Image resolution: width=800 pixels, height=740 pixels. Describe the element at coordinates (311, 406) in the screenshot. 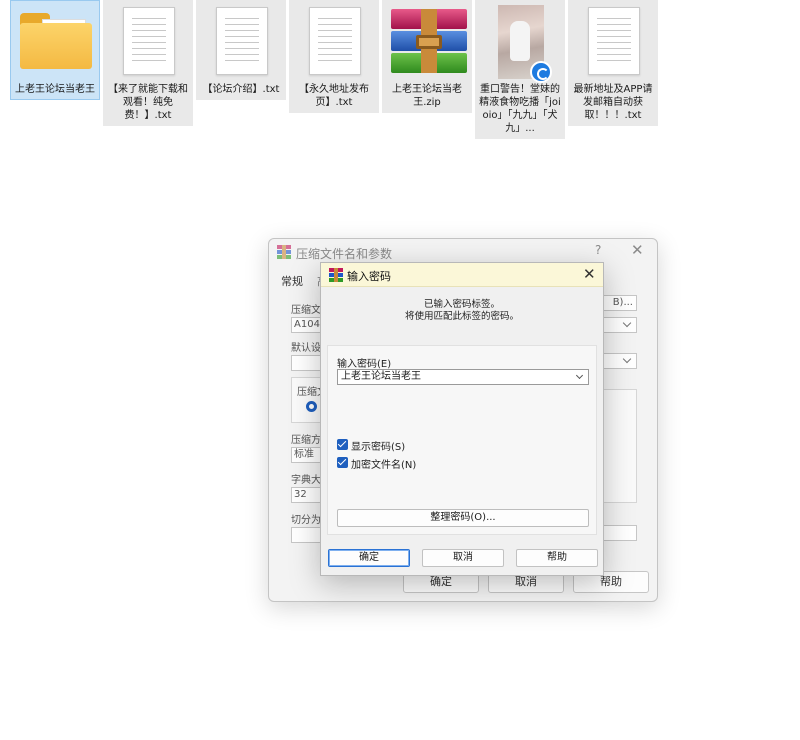

I see `format-radio` at that location.